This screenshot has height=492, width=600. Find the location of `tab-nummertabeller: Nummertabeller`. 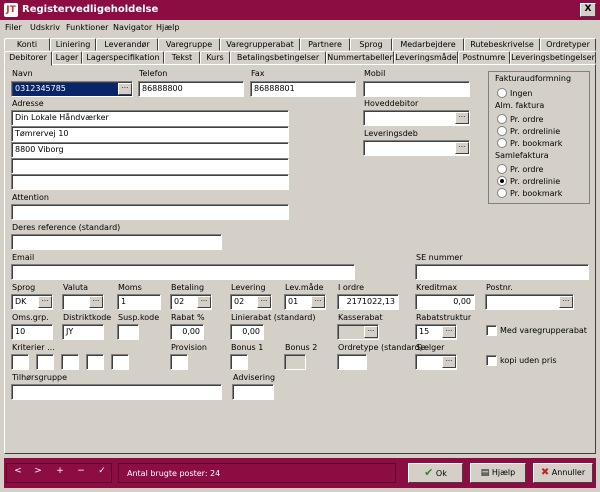

tab-nummertabeller: Nummertabeller is located at coordinates (360, 57).